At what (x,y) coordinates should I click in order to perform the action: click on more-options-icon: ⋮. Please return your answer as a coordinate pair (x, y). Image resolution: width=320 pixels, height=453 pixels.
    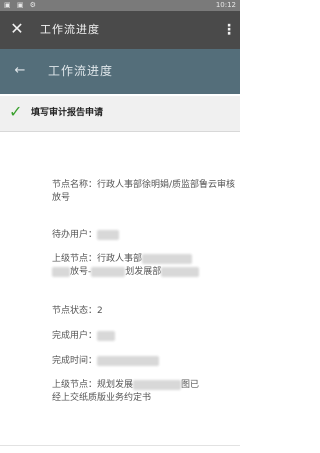
    Looking at the image, I should click on (229, 30).